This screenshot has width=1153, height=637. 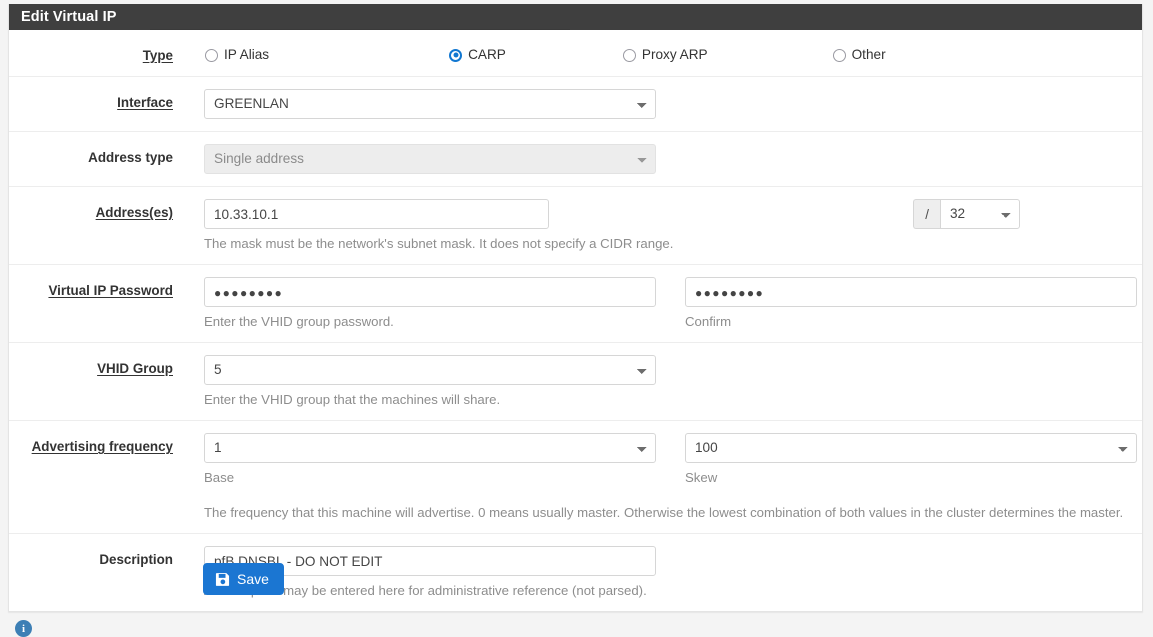 What do you see at coordinates (222, 579) in the screenshot?
I see `save-icon` at bounding box center [222, 579].